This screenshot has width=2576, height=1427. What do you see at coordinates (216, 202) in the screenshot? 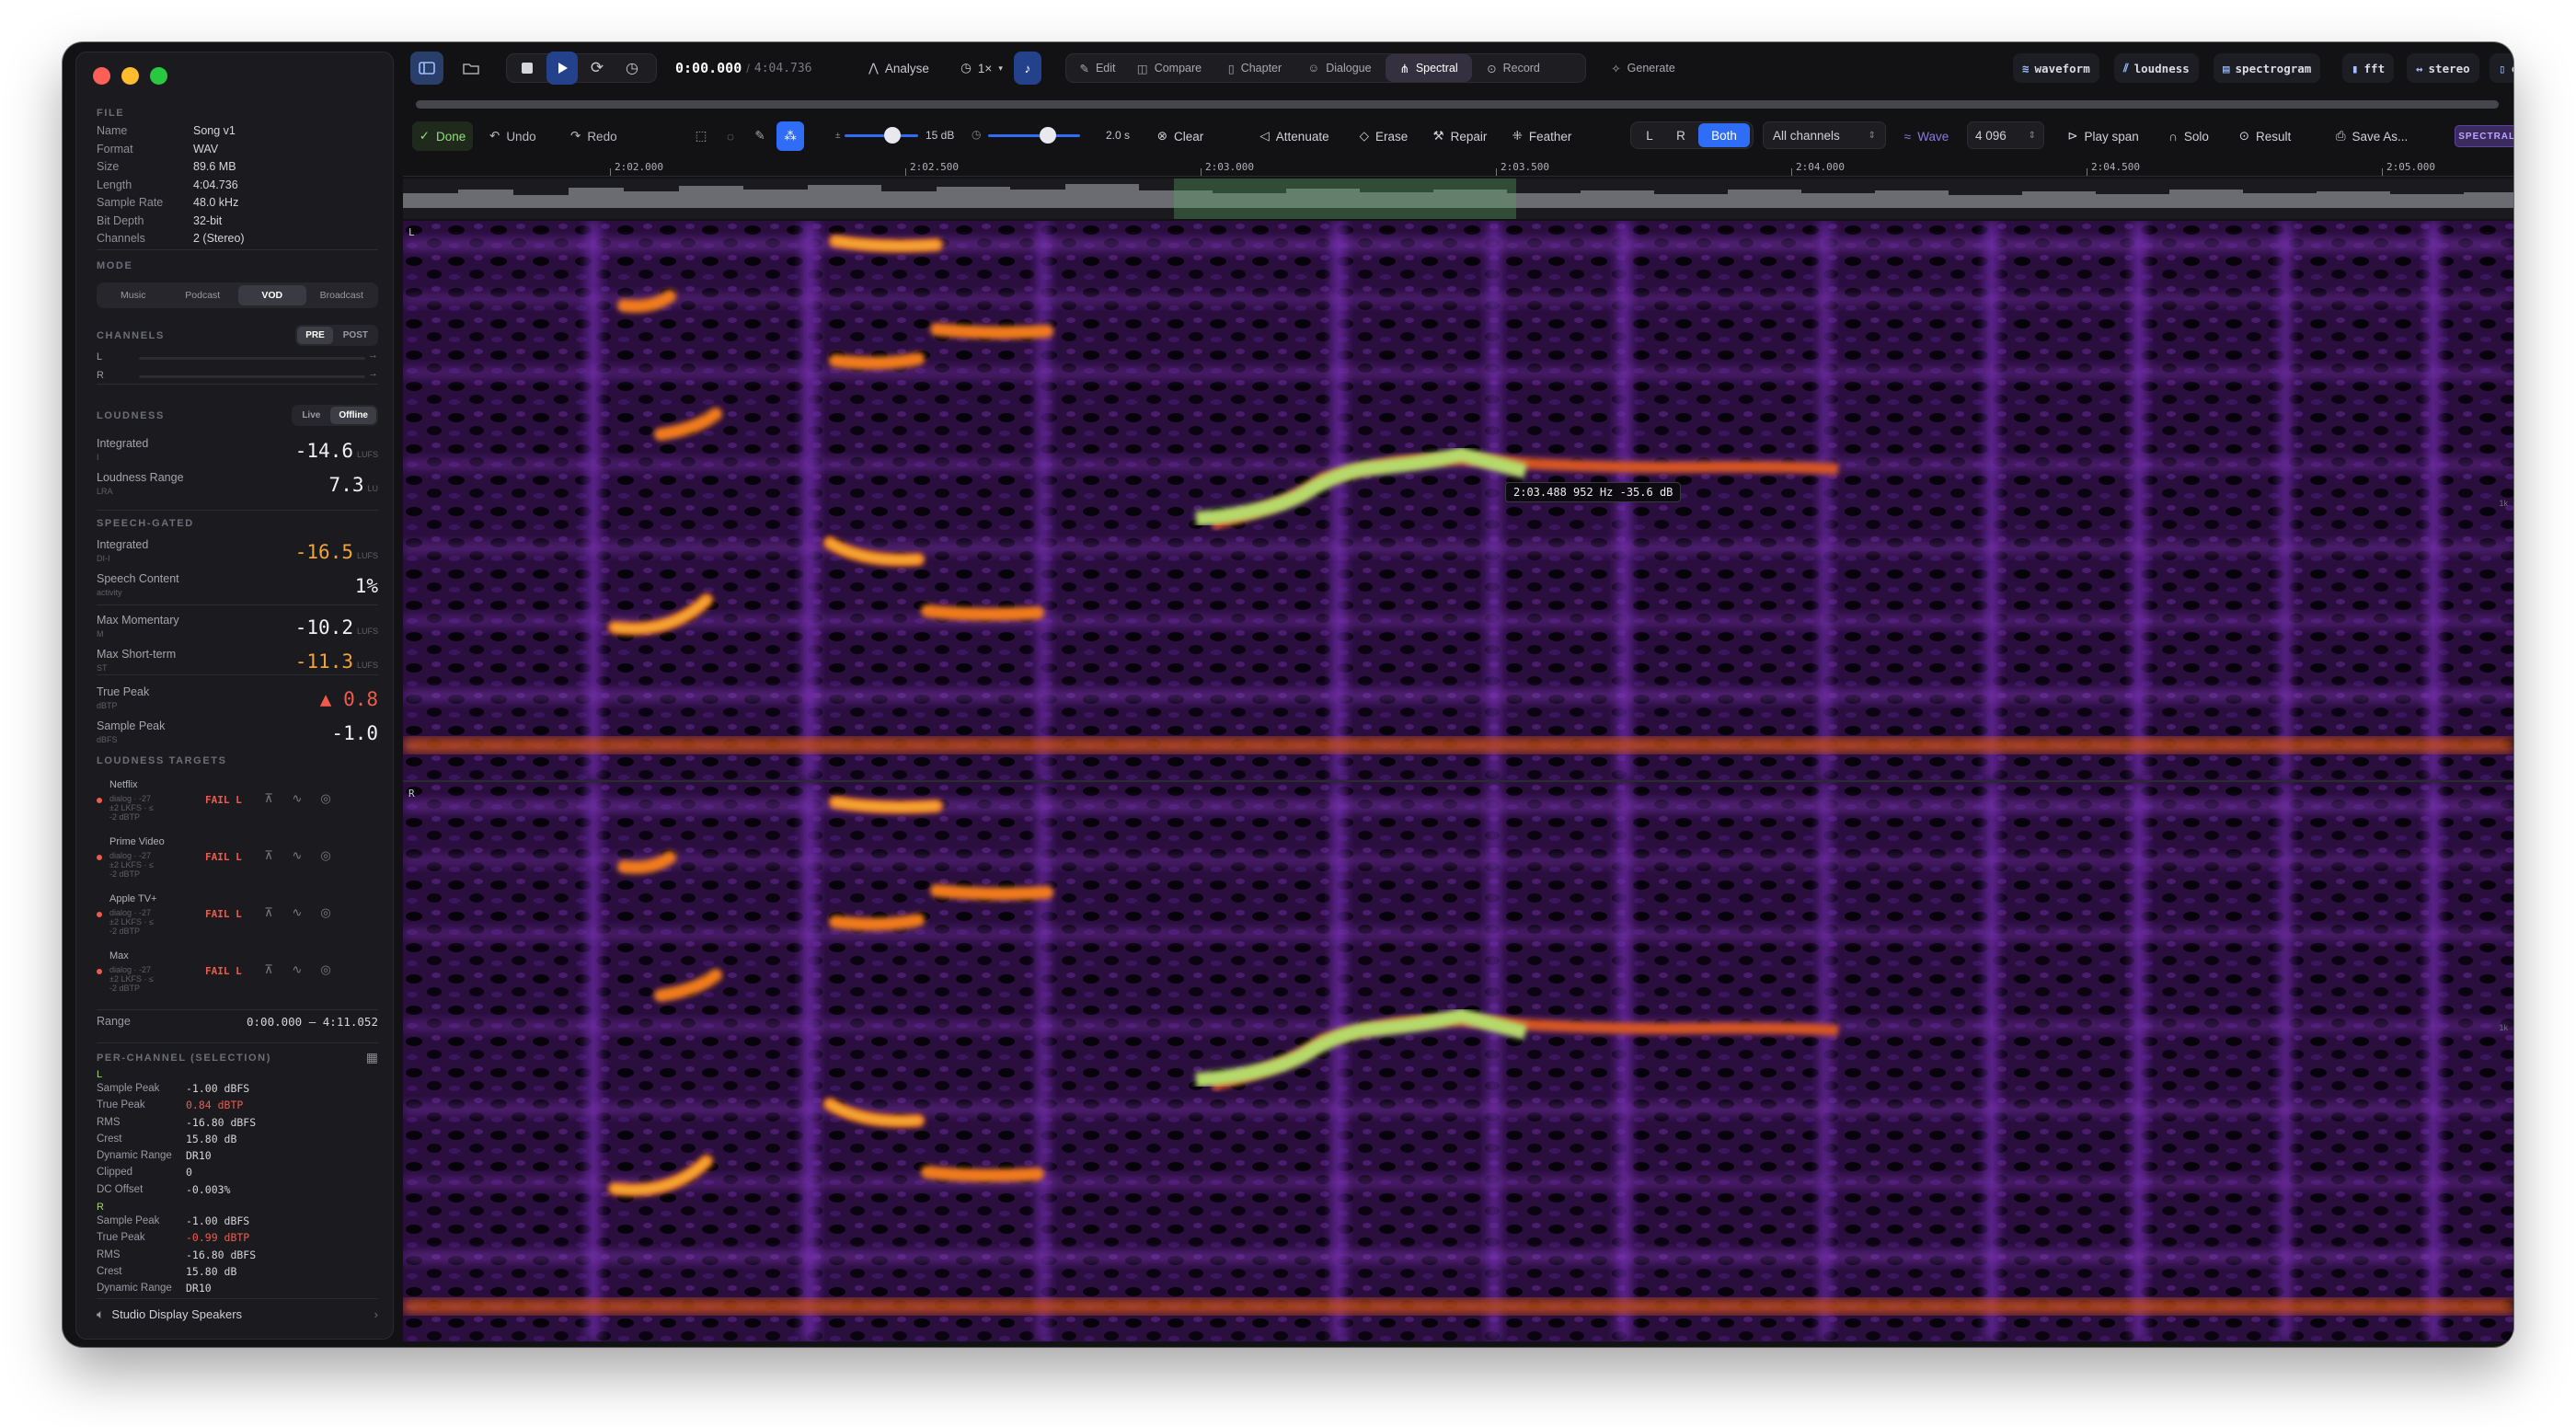
I see `file-value: 48.0 kHz` at bounding box center [216, 202].